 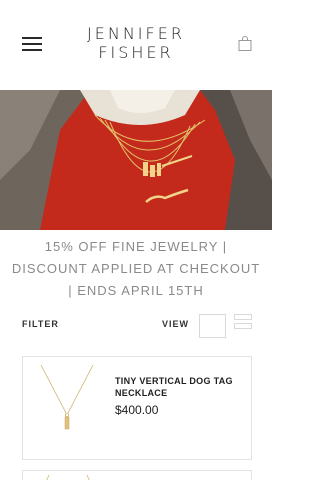 What do you see at coordinates (245, 43) in the screenshot?
I see `shopping-bag-icon` at bounding box center [245, 43].